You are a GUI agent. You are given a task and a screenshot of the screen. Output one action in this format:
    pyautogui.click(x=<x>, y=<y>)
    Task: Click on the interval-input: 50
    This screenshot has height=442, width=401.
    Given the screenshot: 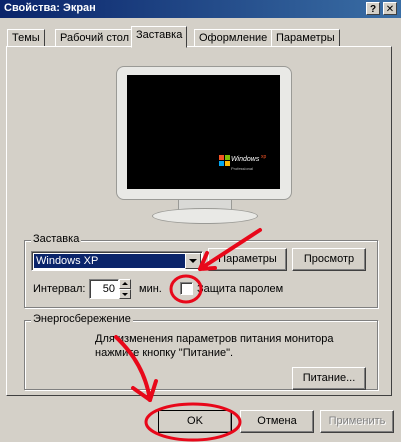 What is the action you would take?
    pyautogui.click(x=104, y=289)
    